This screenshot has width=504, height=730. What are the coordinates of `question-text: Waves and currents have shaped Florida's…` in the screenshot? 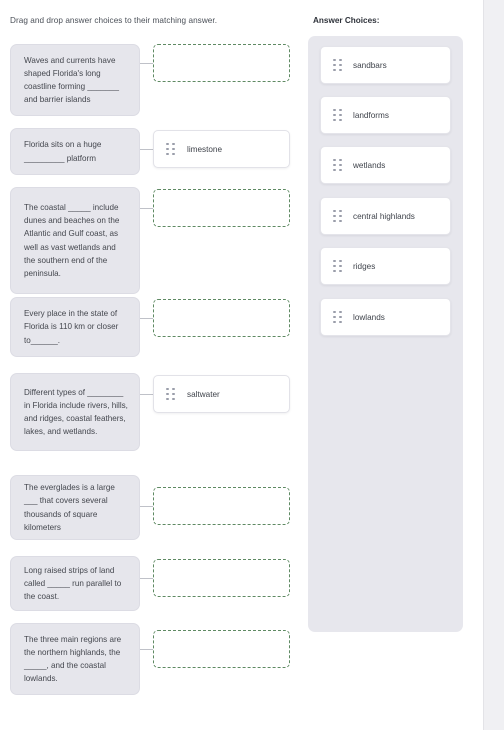 It's located at (71, 80).